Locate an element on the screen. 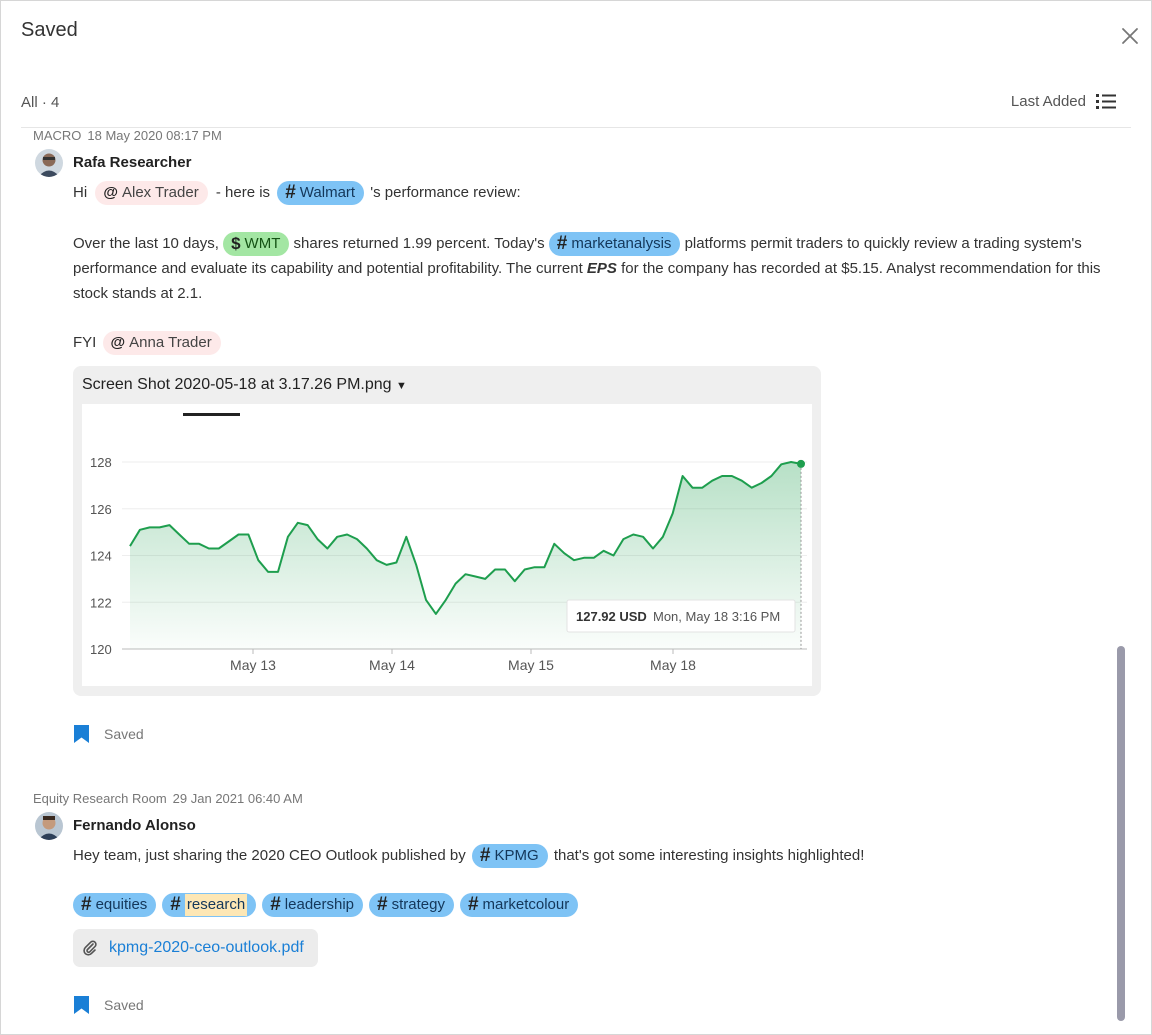 This screenshot has width=1152, height=1035. x-tick-label: May 13 is located at coordinates (253, 665).